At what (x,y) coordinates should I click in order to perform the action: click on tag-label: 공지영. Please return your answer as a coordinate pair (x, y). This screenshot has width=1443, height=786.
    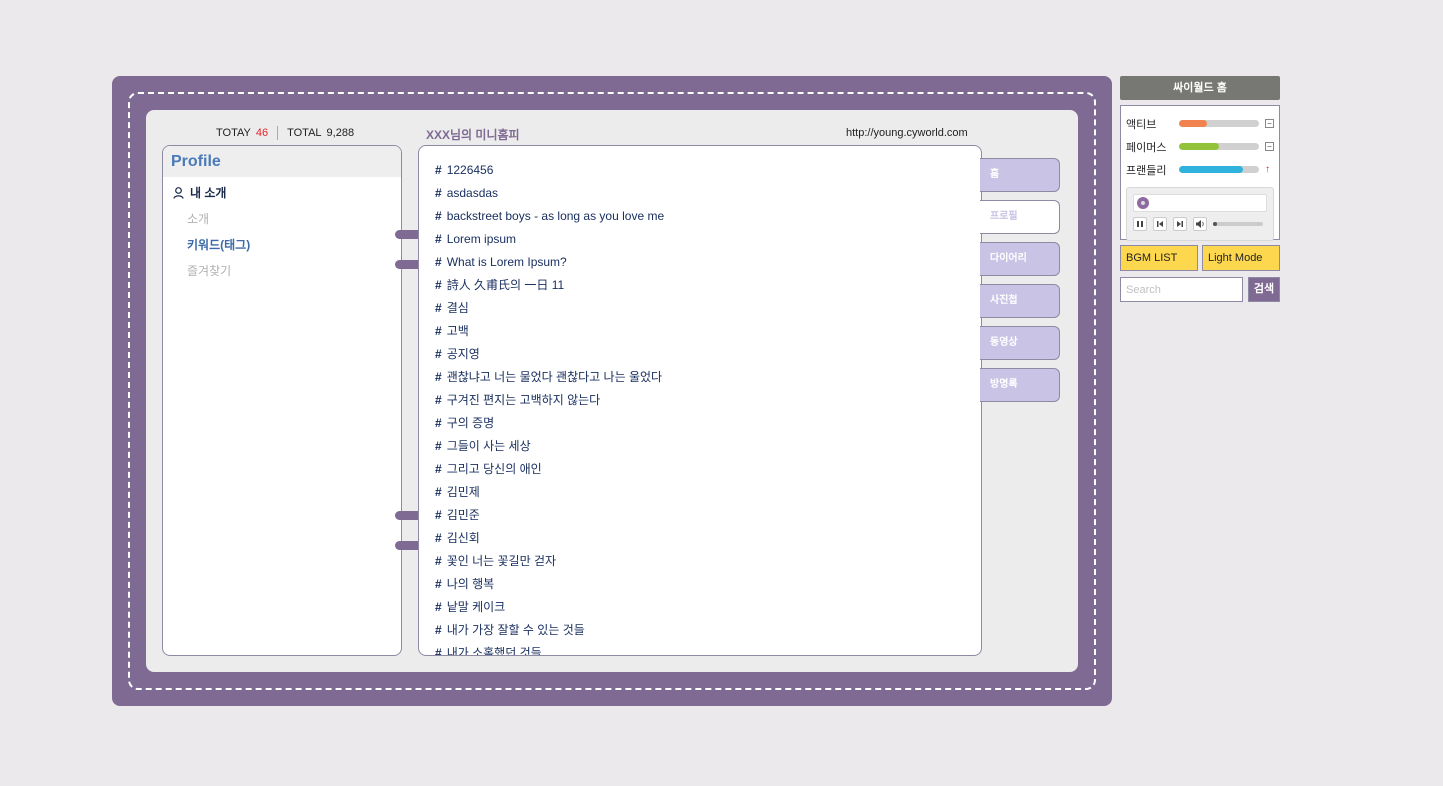
    Looking at the image, I should click on (463, 354).